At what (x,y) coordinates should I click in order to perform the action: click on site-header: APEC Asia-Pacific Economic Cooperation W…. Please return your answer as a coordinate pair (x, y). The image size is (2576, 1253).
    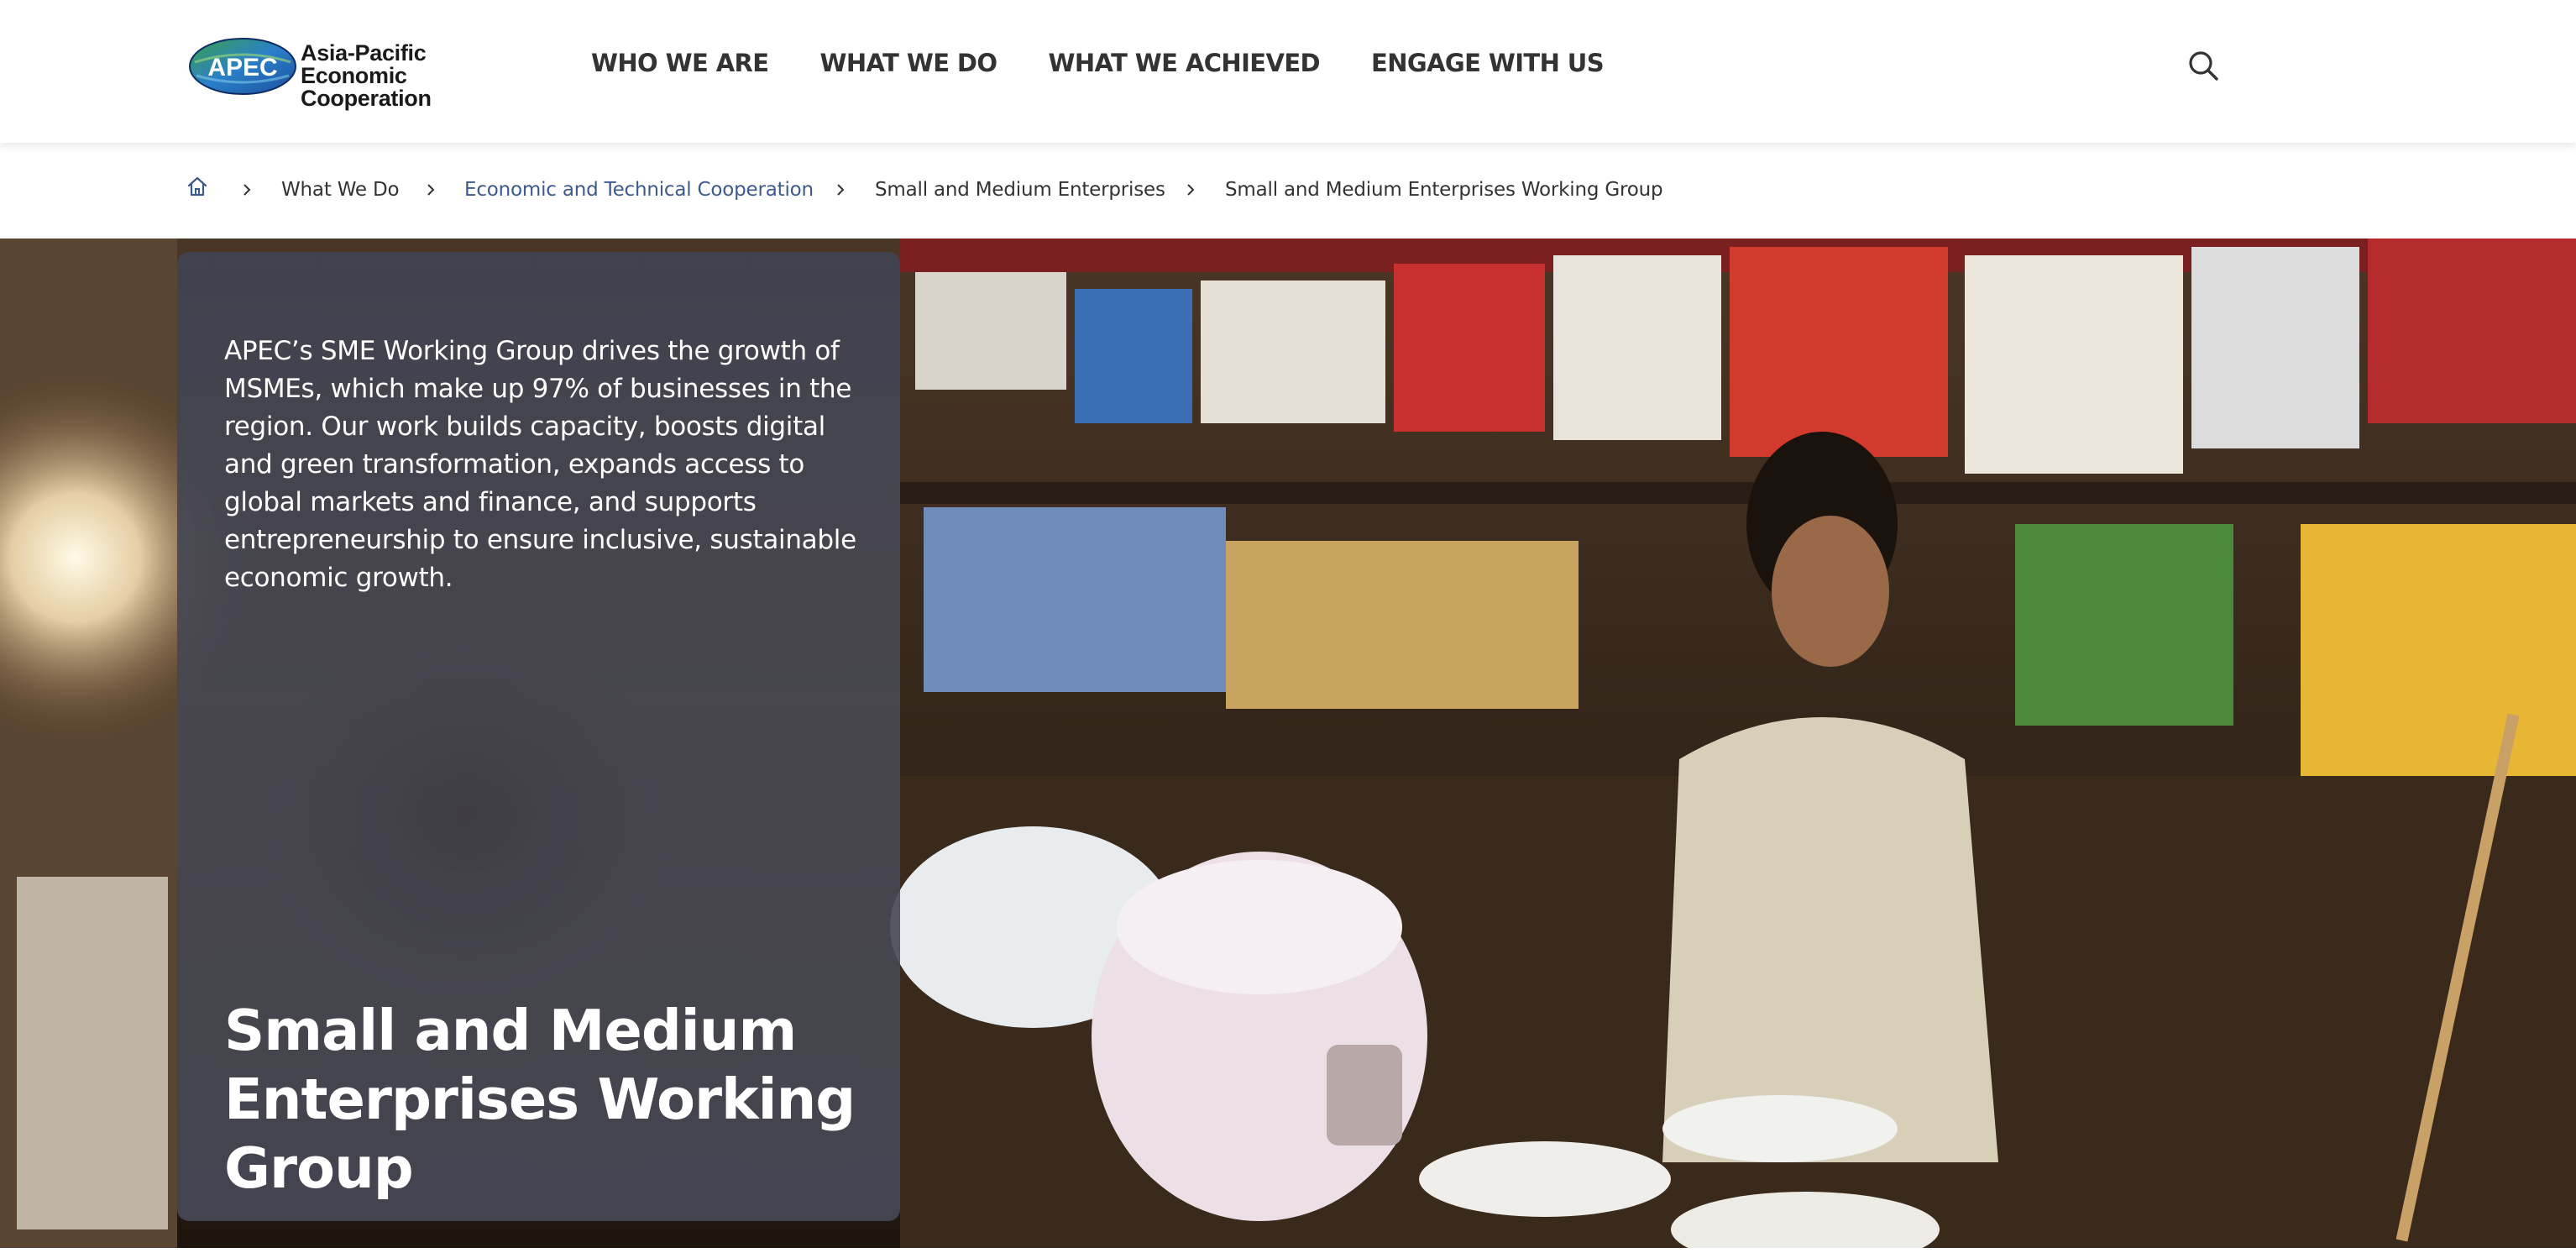
    Looking at the image, I should click on (1288, 71).